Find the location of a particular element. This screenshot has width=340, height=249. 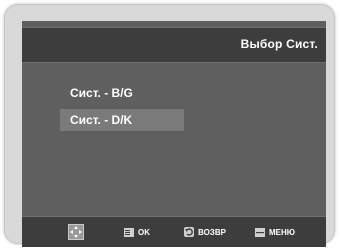

footer-hint-bar: OK ВОЗВР МЕНЮ is located at coordinates (174, 231).